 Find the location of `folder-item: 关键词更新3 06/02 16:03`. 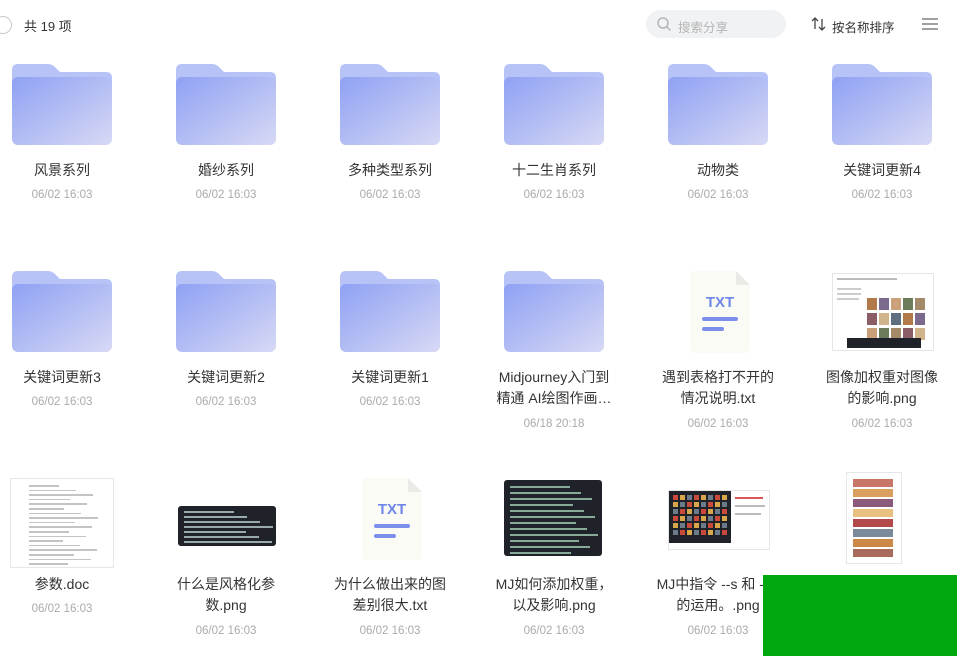

folder-item: 关键词更新3 06/02 16:03 is located at coordinates (82, 355).